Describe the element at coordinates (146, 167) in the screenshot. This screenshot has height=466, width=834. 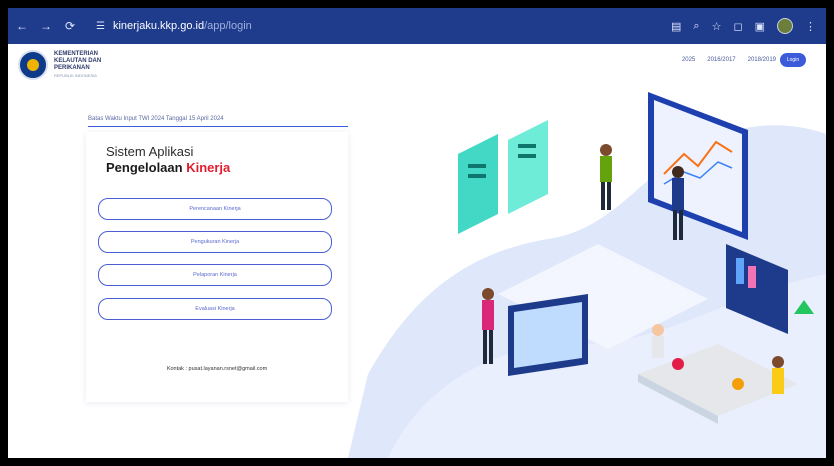
I see `app-title-prefix: Pengelolaan` at that location.